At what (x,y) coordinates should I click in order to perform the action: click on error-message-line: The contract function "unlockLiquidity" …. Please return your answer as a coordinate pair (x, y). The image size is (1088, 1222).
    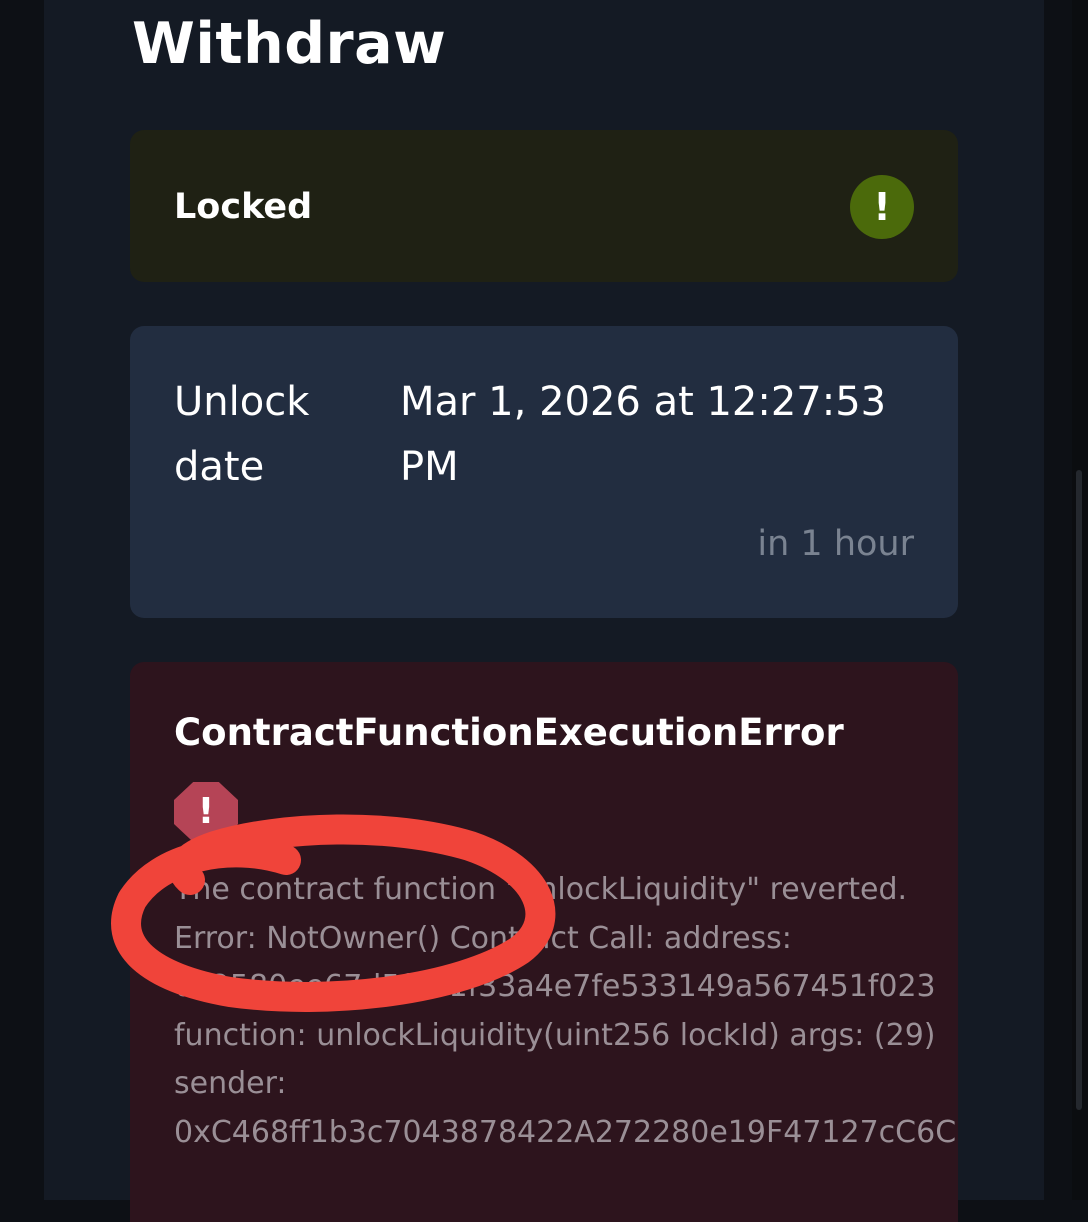
    Looking at the image, I should click on (541, 889).